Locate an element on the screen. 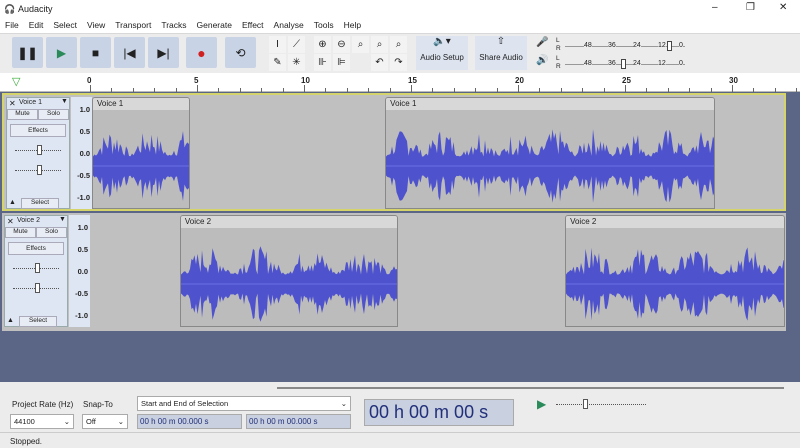  undo-icon: ↶ is located at coordinates (379, 62).